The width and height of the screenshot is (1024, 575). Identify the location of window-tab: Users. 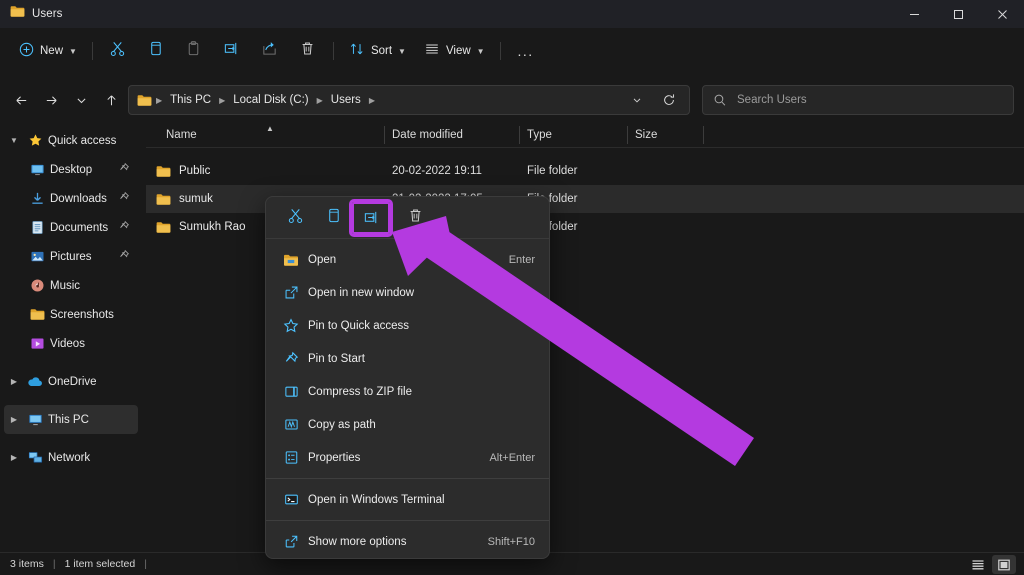
(36, 14).